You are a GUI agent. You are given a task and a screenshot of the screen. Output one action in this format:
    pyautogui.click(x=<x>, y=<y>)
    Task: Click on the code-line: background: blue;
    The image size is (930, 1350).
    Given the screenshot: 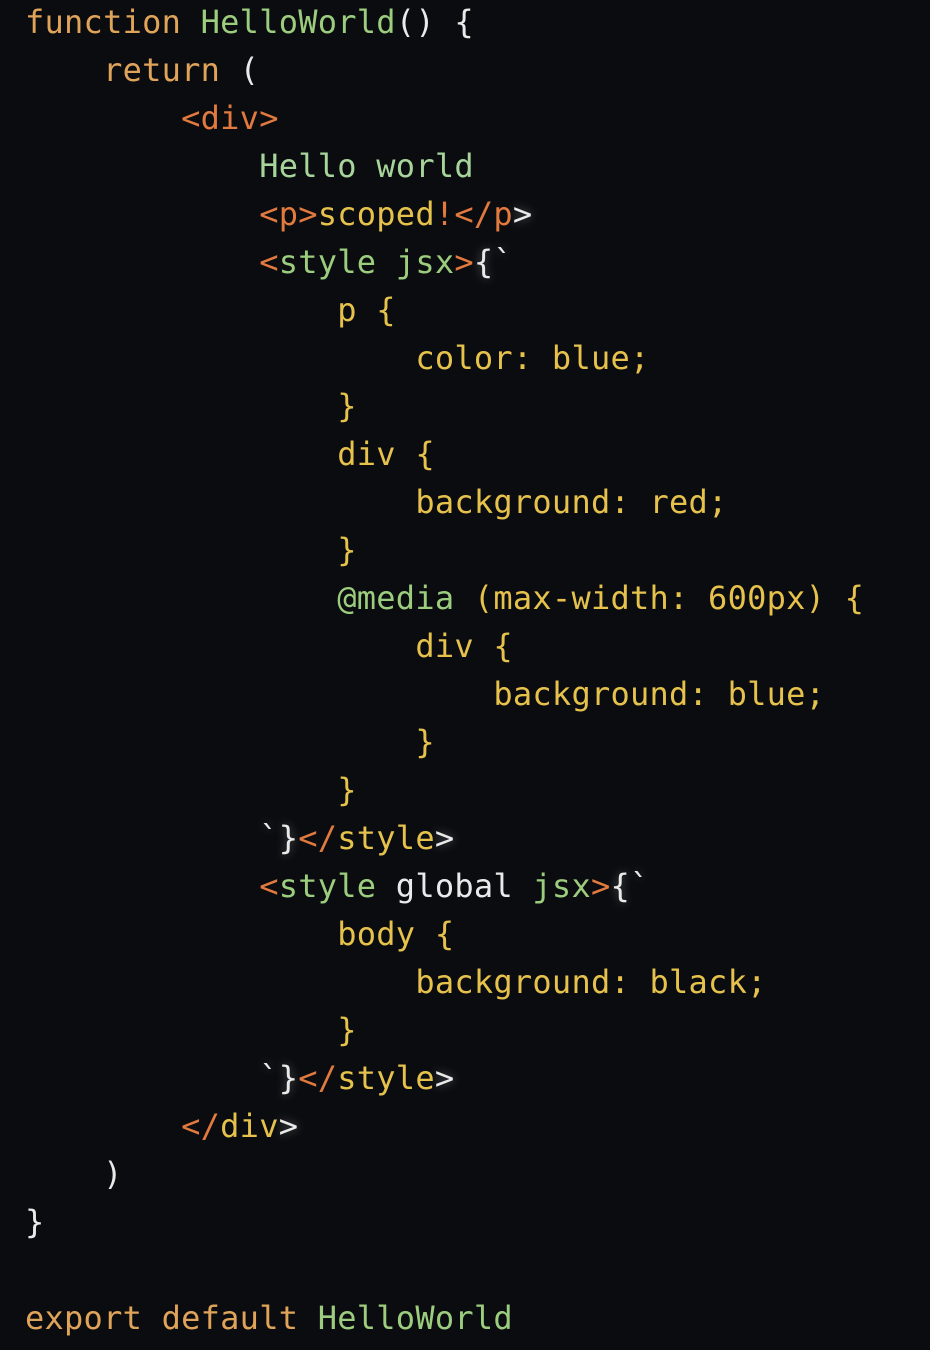 What is the action you would take?
    pyautogui.click(x=444, y=696)
    